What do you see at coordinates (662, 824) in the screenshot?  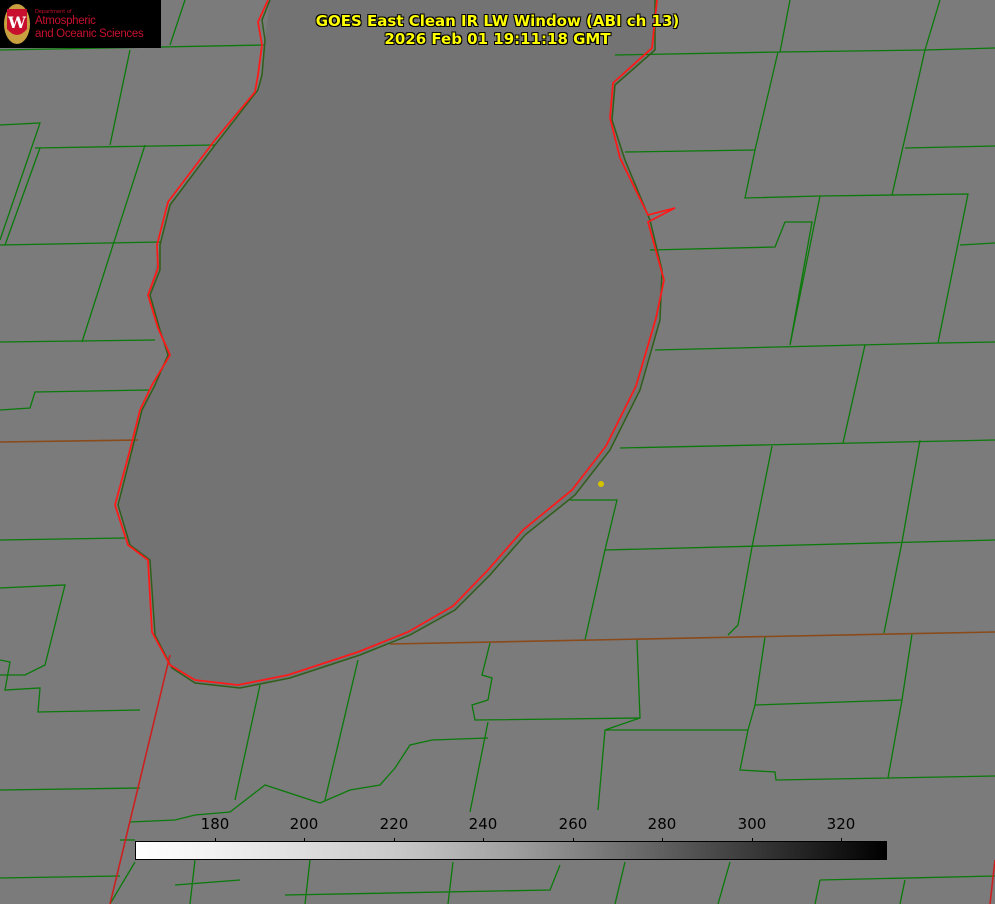 I see `colorbar-tick: 280` at bounding box center [662, 824].